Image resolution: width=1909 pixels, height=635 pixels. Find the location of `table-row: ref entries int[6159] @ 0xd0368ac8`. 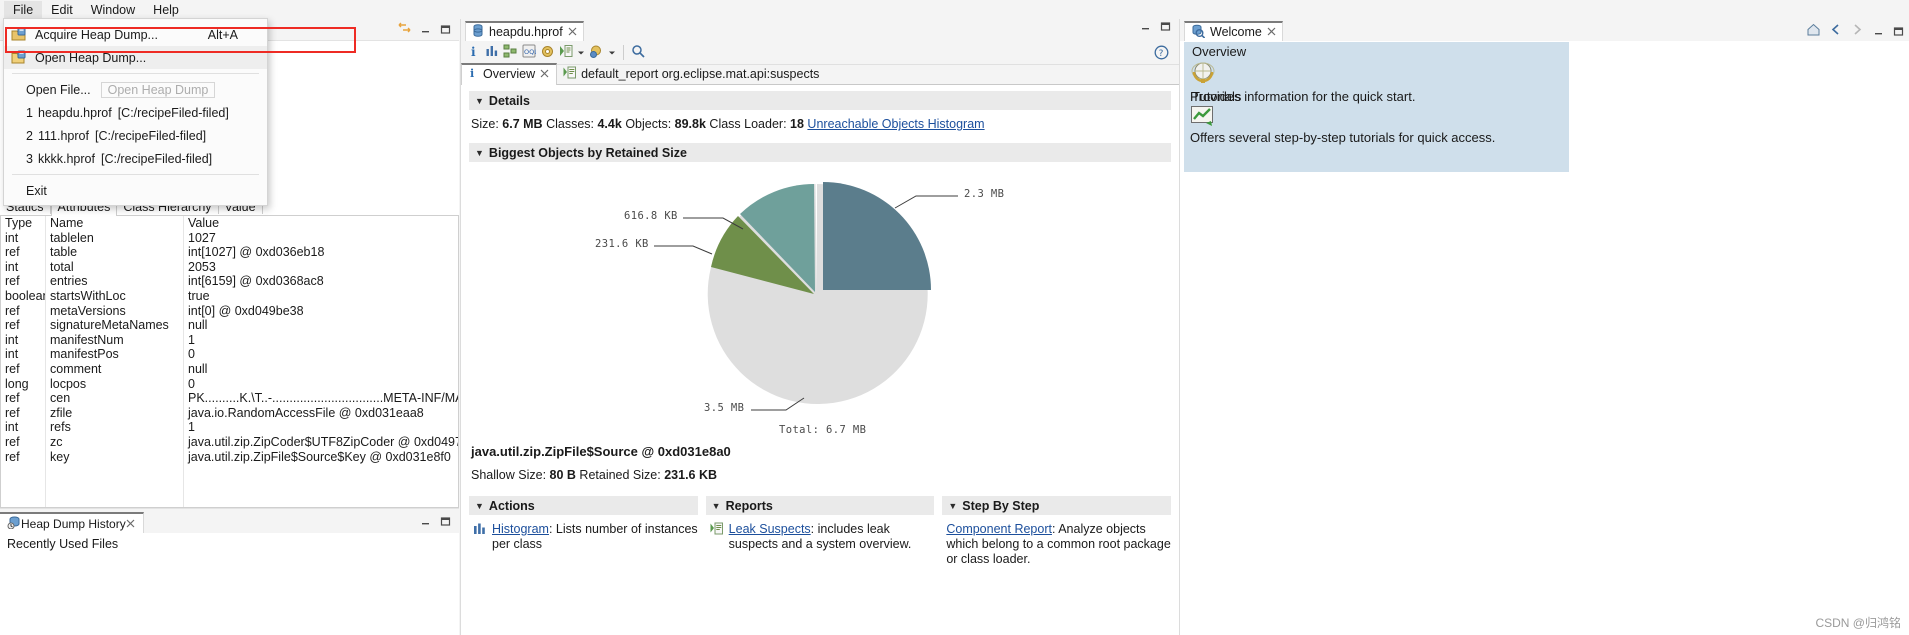

table-row: ref entries int[6159] @ 0xd0368ac8 is located at coordinates (229, 281).